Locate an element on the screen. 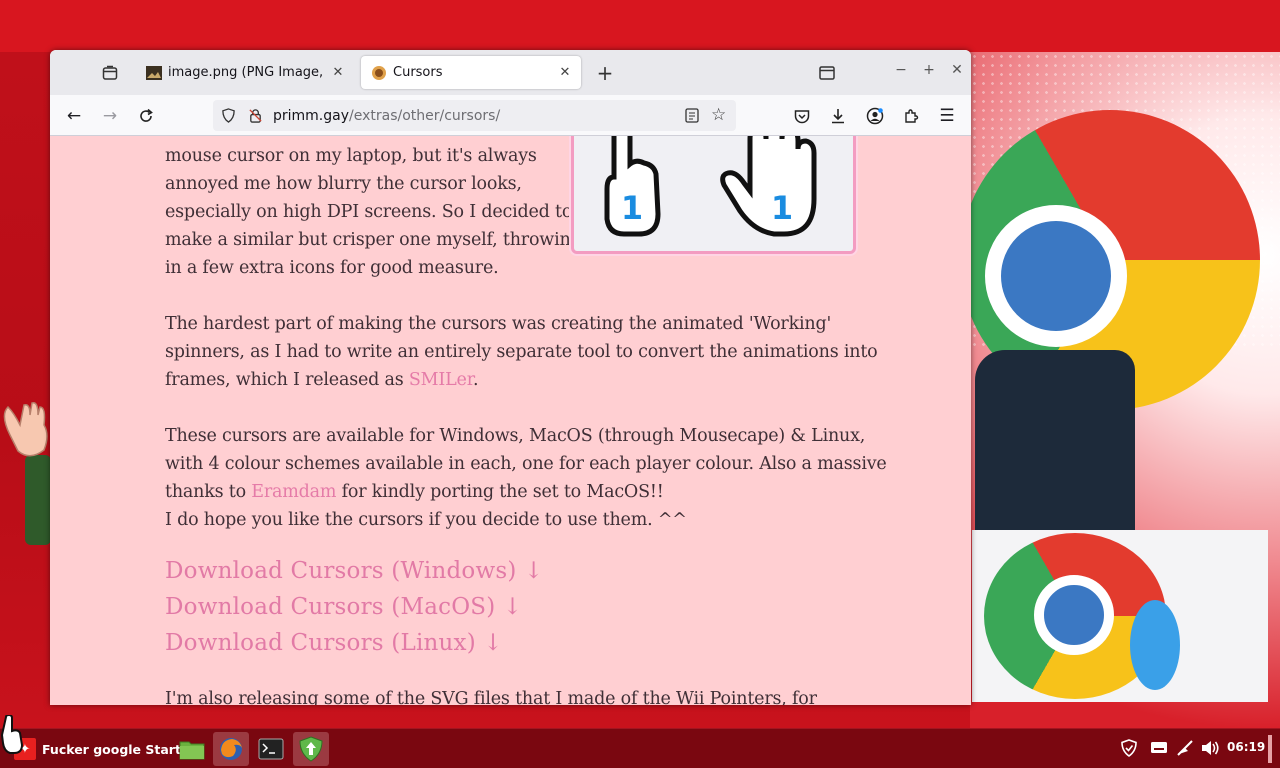 The image size is (1280, 768). extensions-icon is located at coordinates (911, 116).